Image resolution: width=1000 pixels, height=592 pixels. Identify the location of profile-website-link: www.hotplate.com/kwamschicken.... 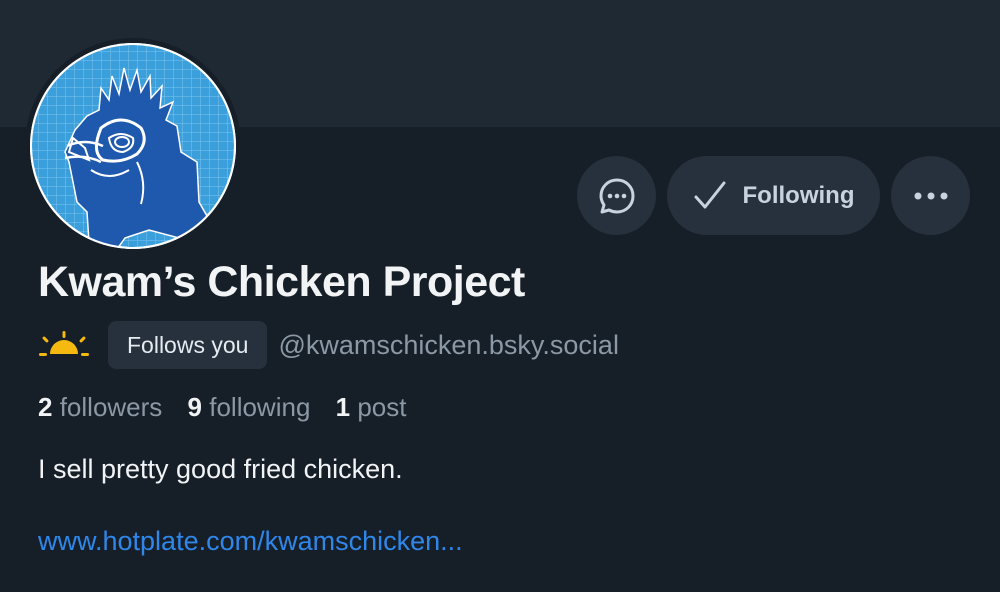
(250, 541).